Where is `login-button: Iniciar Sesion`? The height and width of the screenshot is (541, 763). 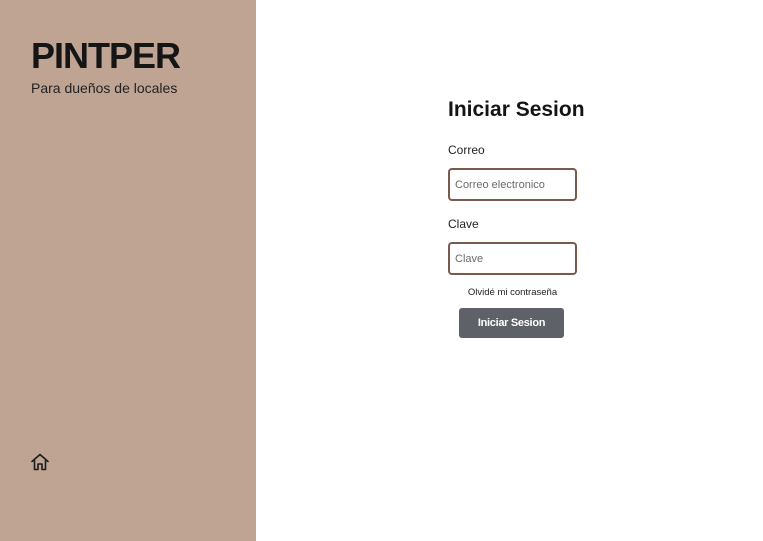 login-button: Iniciar Sesion is located at coordinates (511, 323).